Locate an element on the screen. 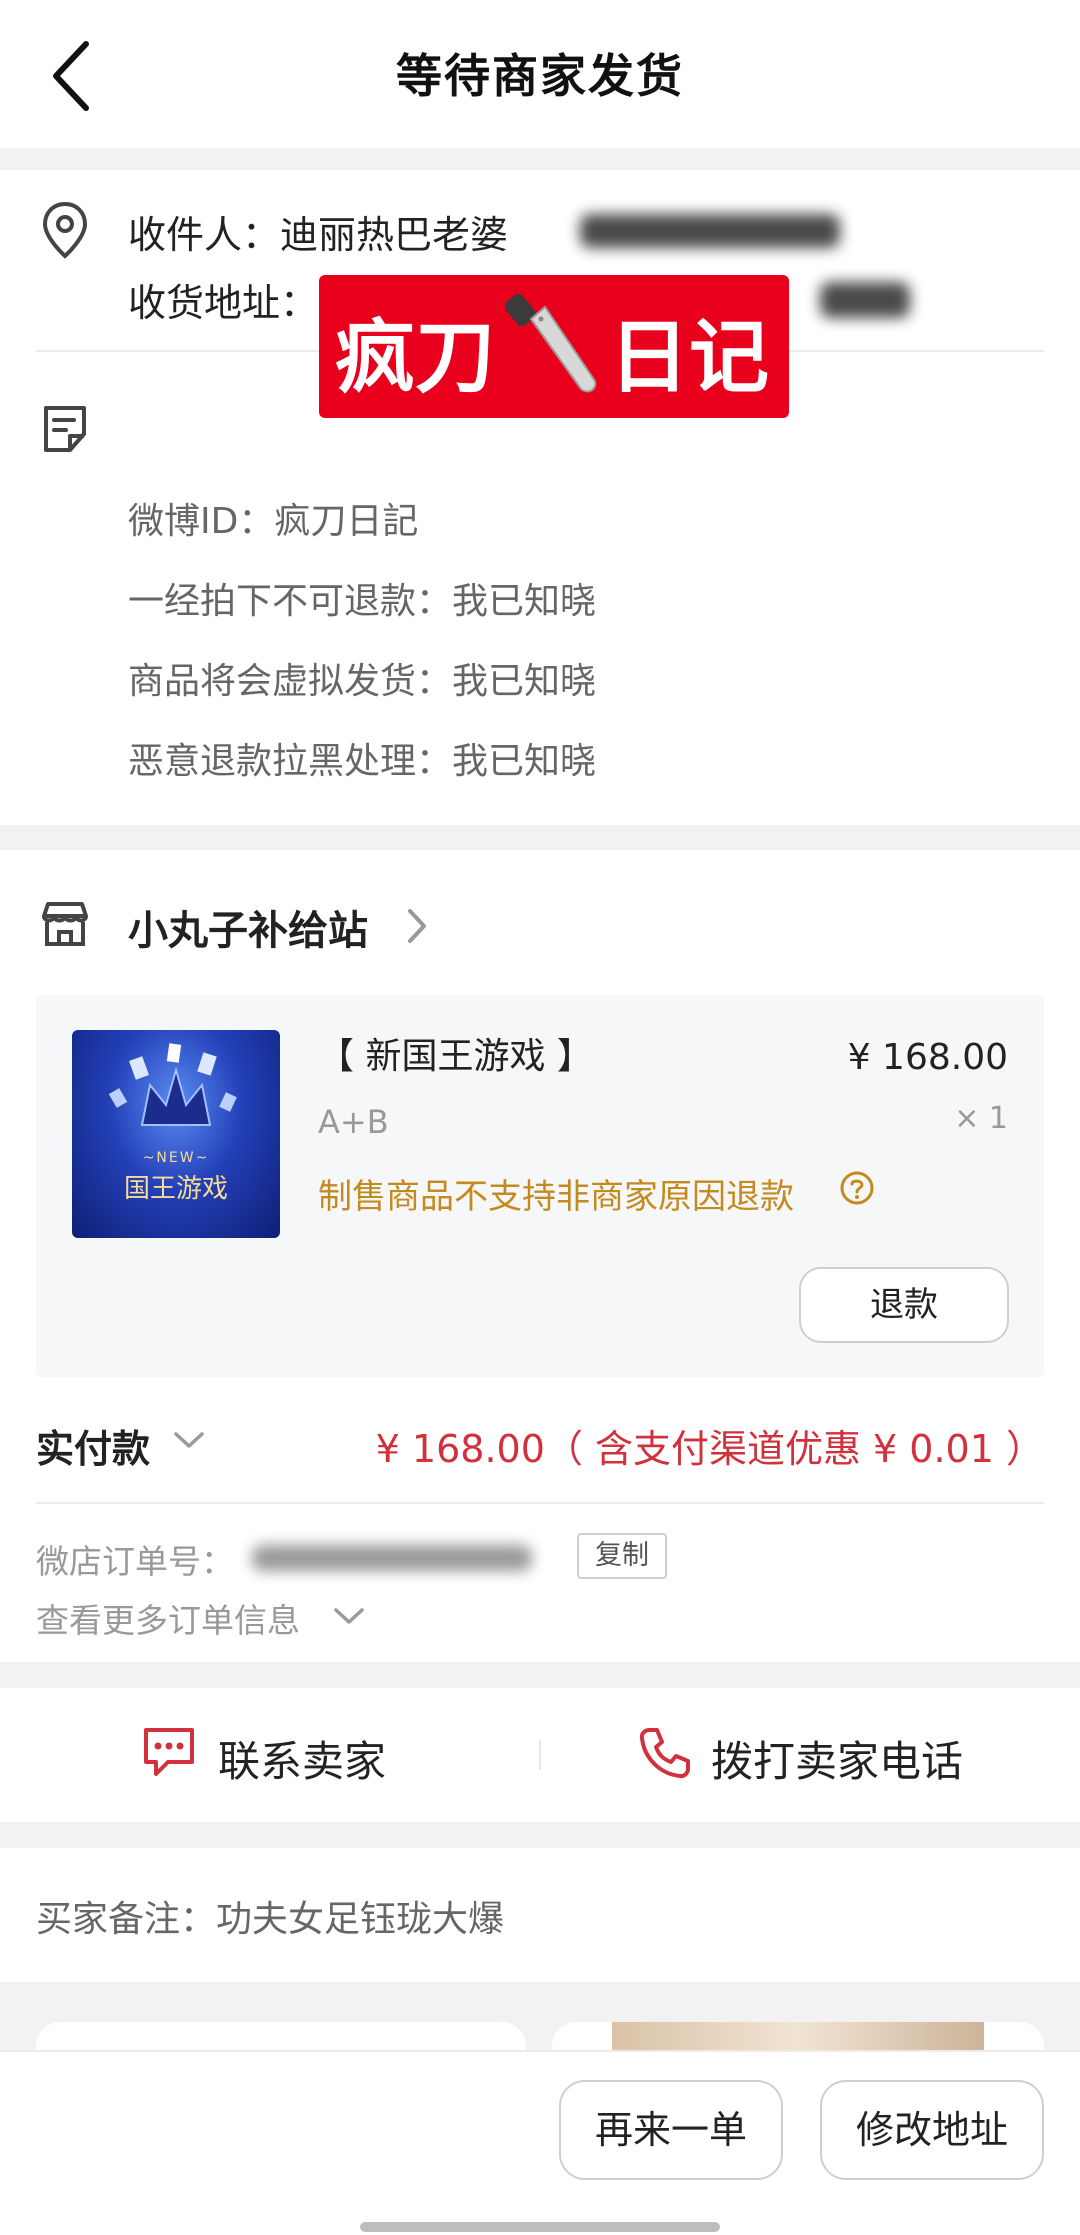 The width and height of the screenshot is (1080, 2235). product-quantity: × 1 is located at coordinates (981, 1118).